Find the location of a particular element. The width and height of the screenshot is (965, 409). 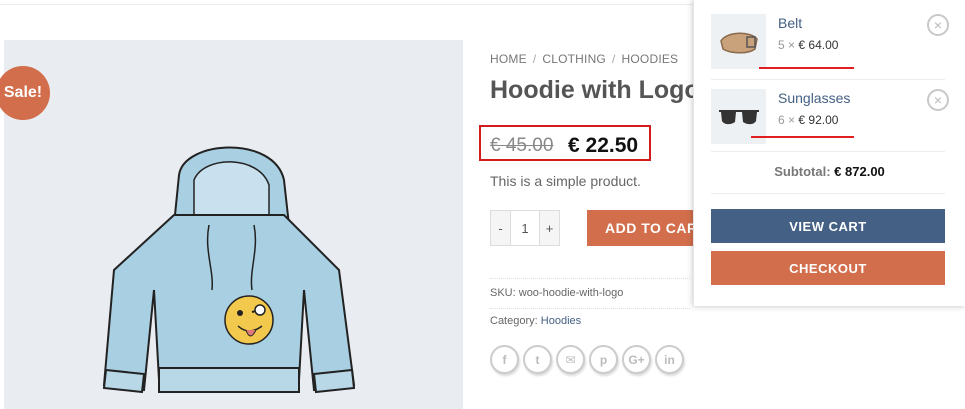

subtotal-divider is located at coordinates (828, 193).